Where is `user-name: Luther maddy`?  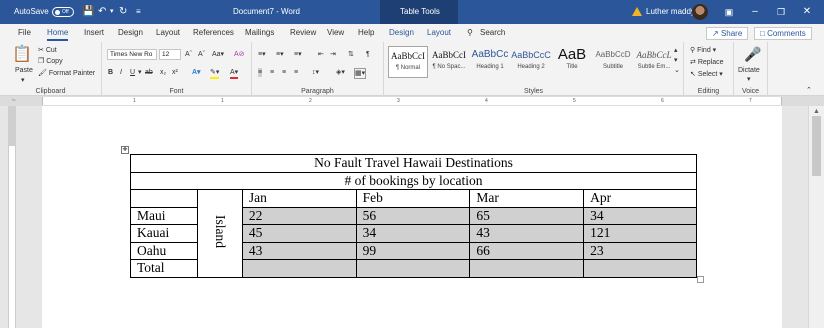 user-name: Luther maddy is located at coordinates (670, 12).